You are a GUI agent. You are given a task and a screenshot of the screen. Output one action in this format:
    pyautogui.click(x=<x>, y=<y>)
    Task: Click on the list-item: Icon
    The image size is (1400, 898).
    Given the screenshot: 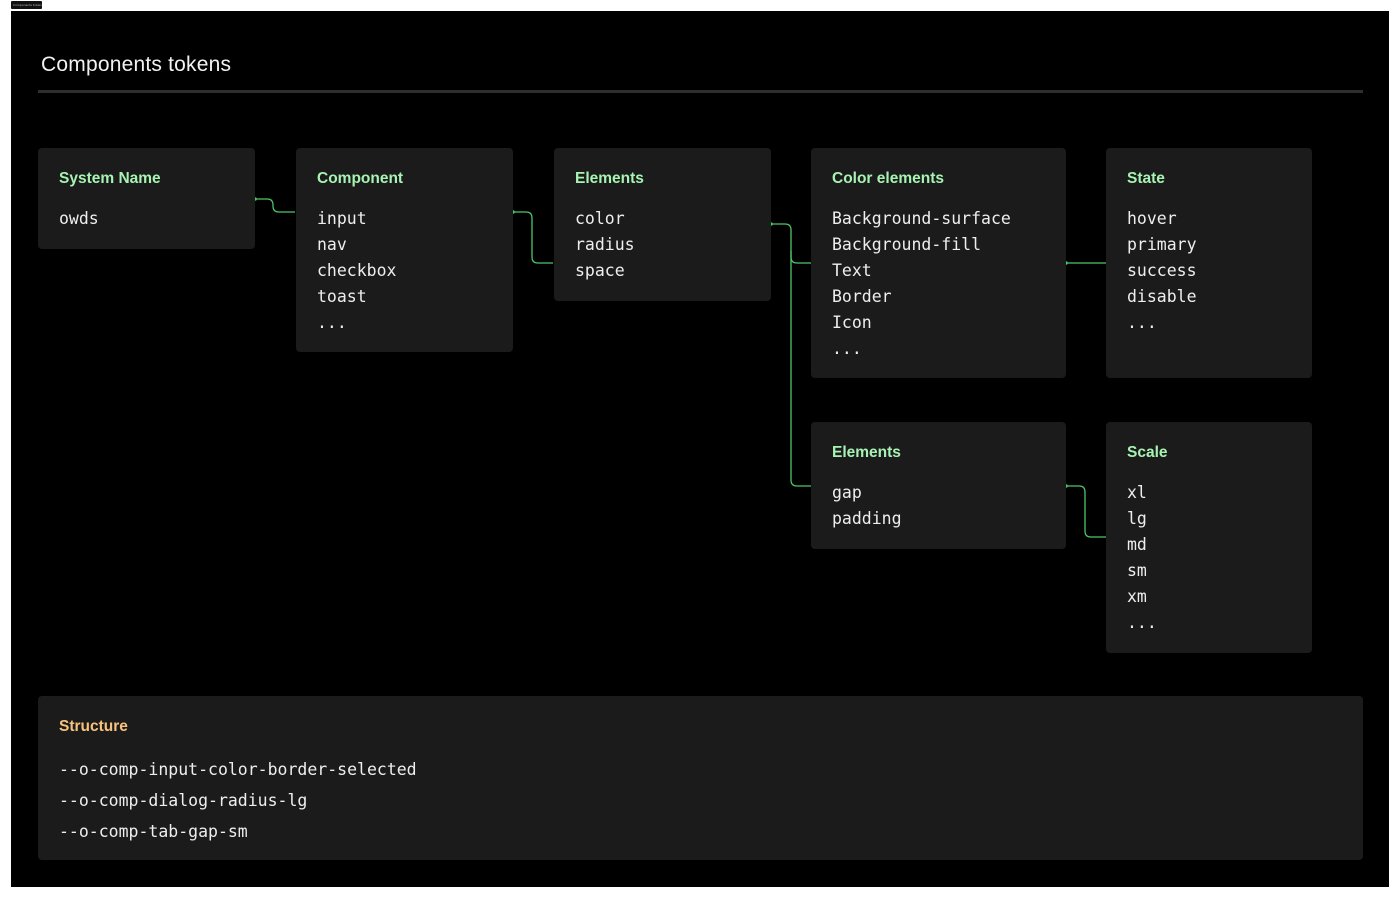 What is the action you would take?
    pyautogui.click(x=852, y=322)
    